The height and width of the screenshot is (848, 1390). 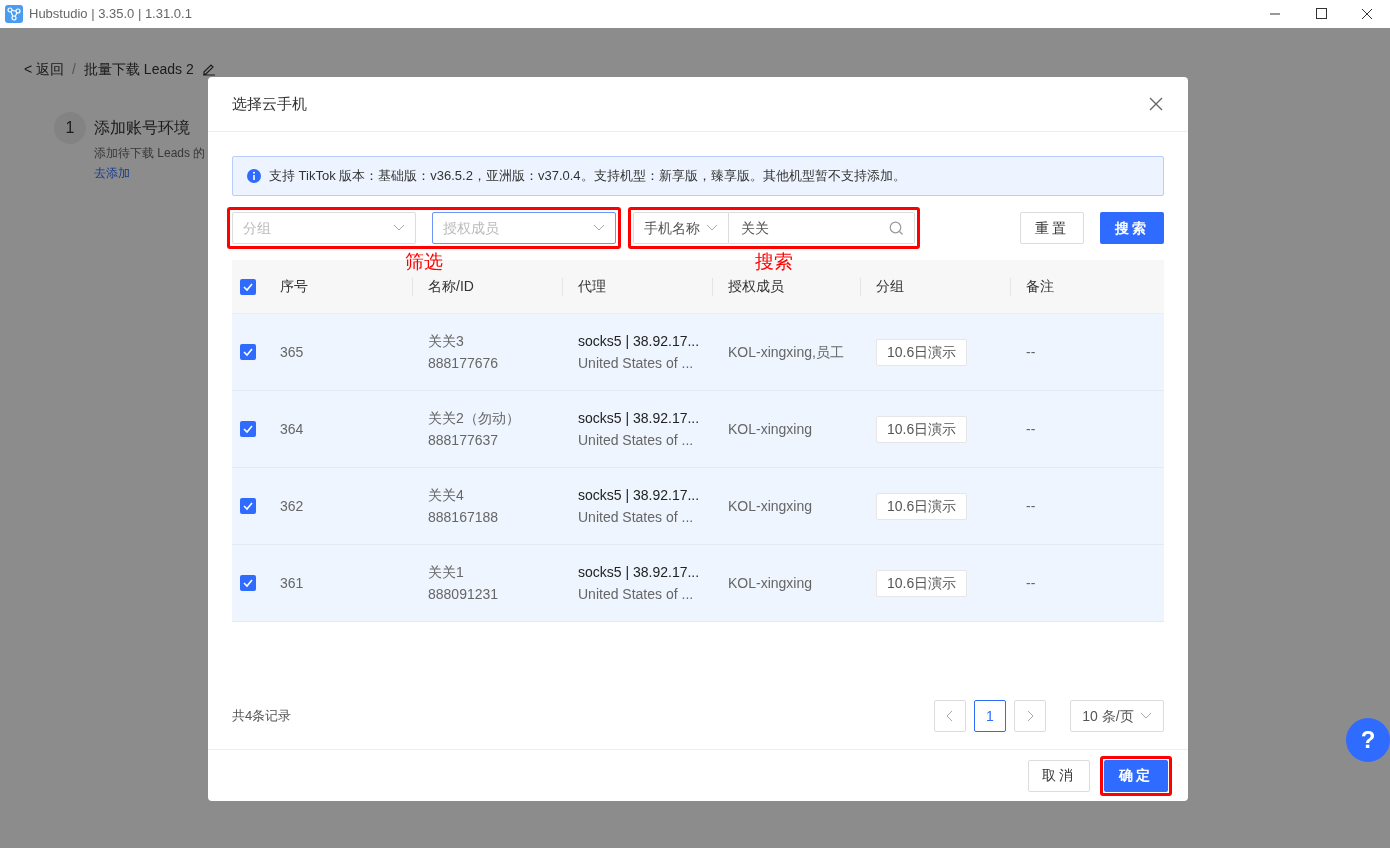 I want to click on table-cell-text: 关关2（勿动）, so click(x=474, y=418).